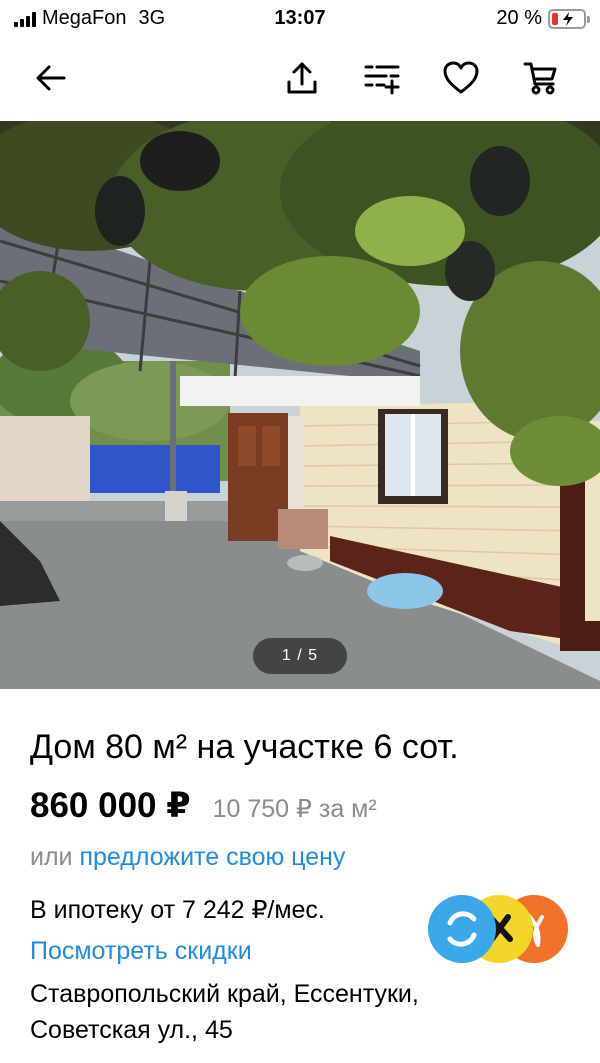 This screenshot has width=600, height=1063. Describe the element at coordinates (499, 929) in the screenshot. I see `bank-logos` at that location.